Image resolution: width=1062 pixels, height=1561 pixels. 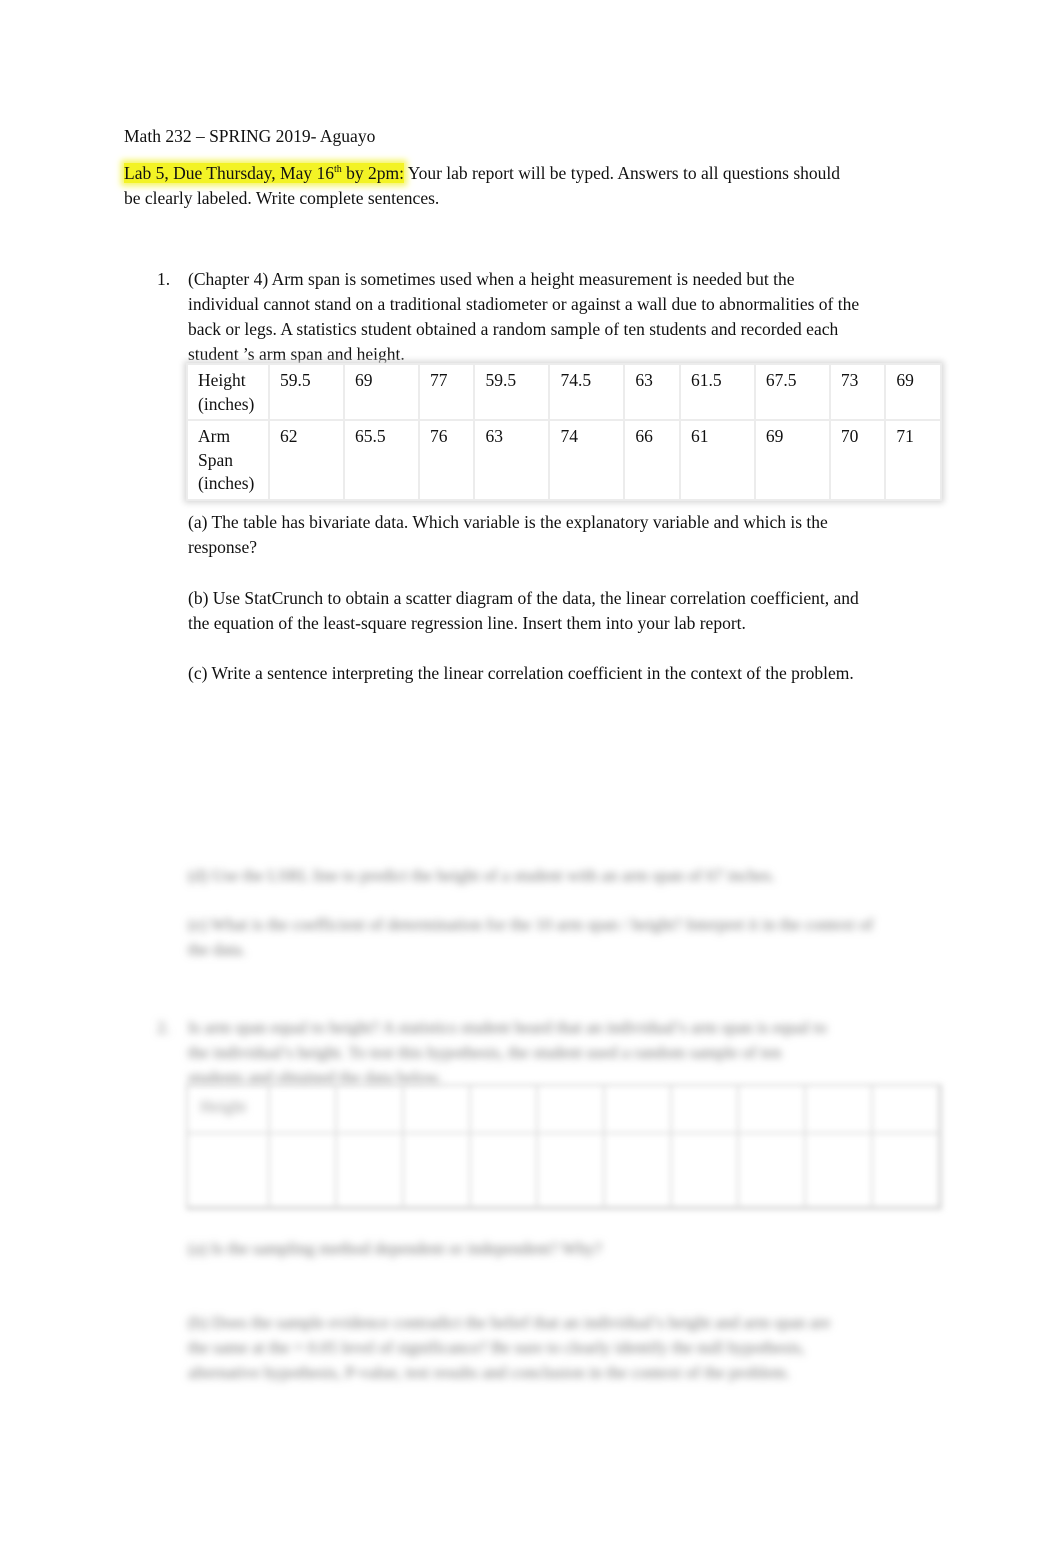 I want to click on row-label-arm-span: Arm Span (inches), so click(x=228, y=460).